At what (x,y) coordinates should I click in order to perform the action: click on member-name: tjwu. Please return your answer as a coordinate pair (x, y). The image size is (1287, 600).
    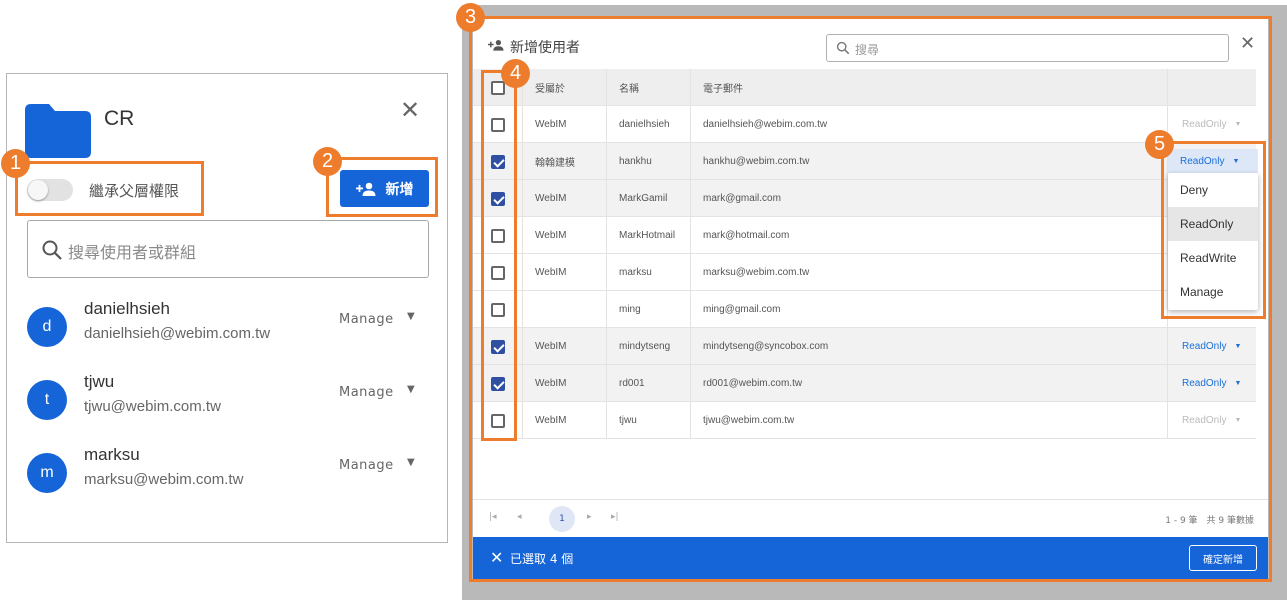
    Looking at the image, I should click on (99, 381).